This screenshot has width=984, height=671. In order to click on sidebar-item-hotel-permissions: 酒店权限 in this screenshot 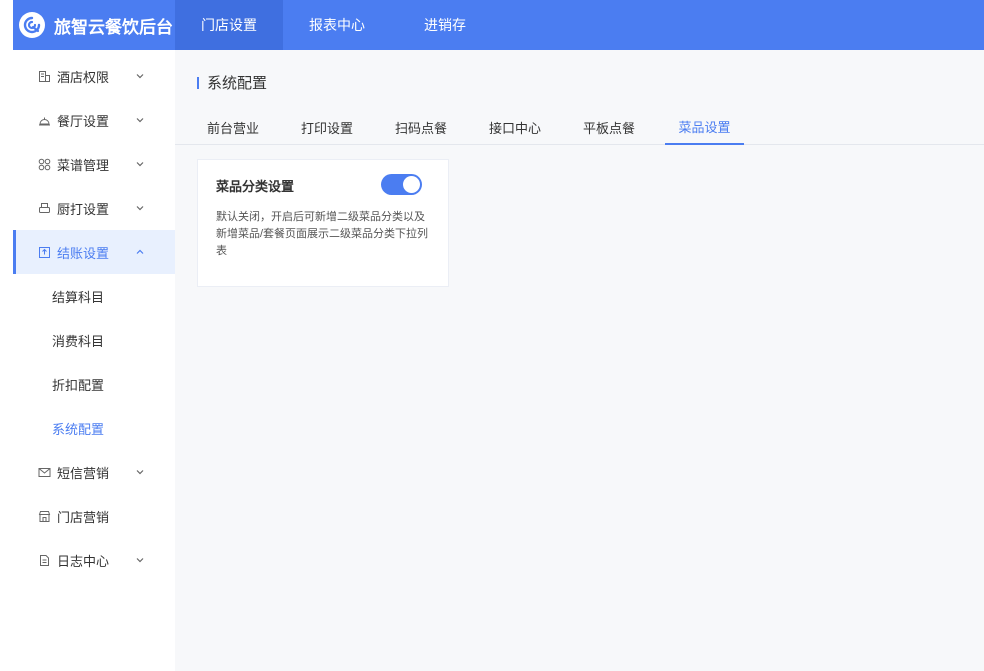, I will do `click(94, 76)`.